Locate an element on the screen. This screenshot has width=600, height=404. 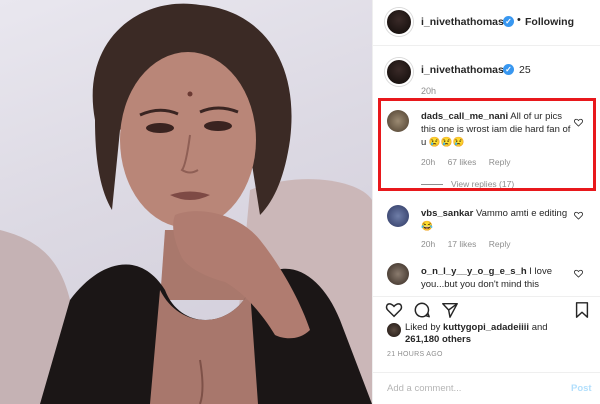
caption-text: 25 is located at coordinates (525, 70).